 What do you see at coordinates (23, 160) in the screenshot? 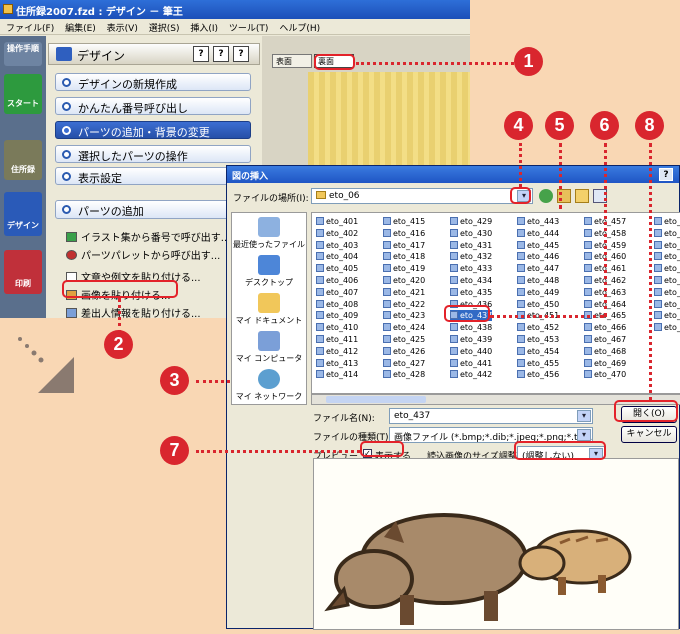
I see `side-tab-address: 住所録` at bounding box center [23, 160].